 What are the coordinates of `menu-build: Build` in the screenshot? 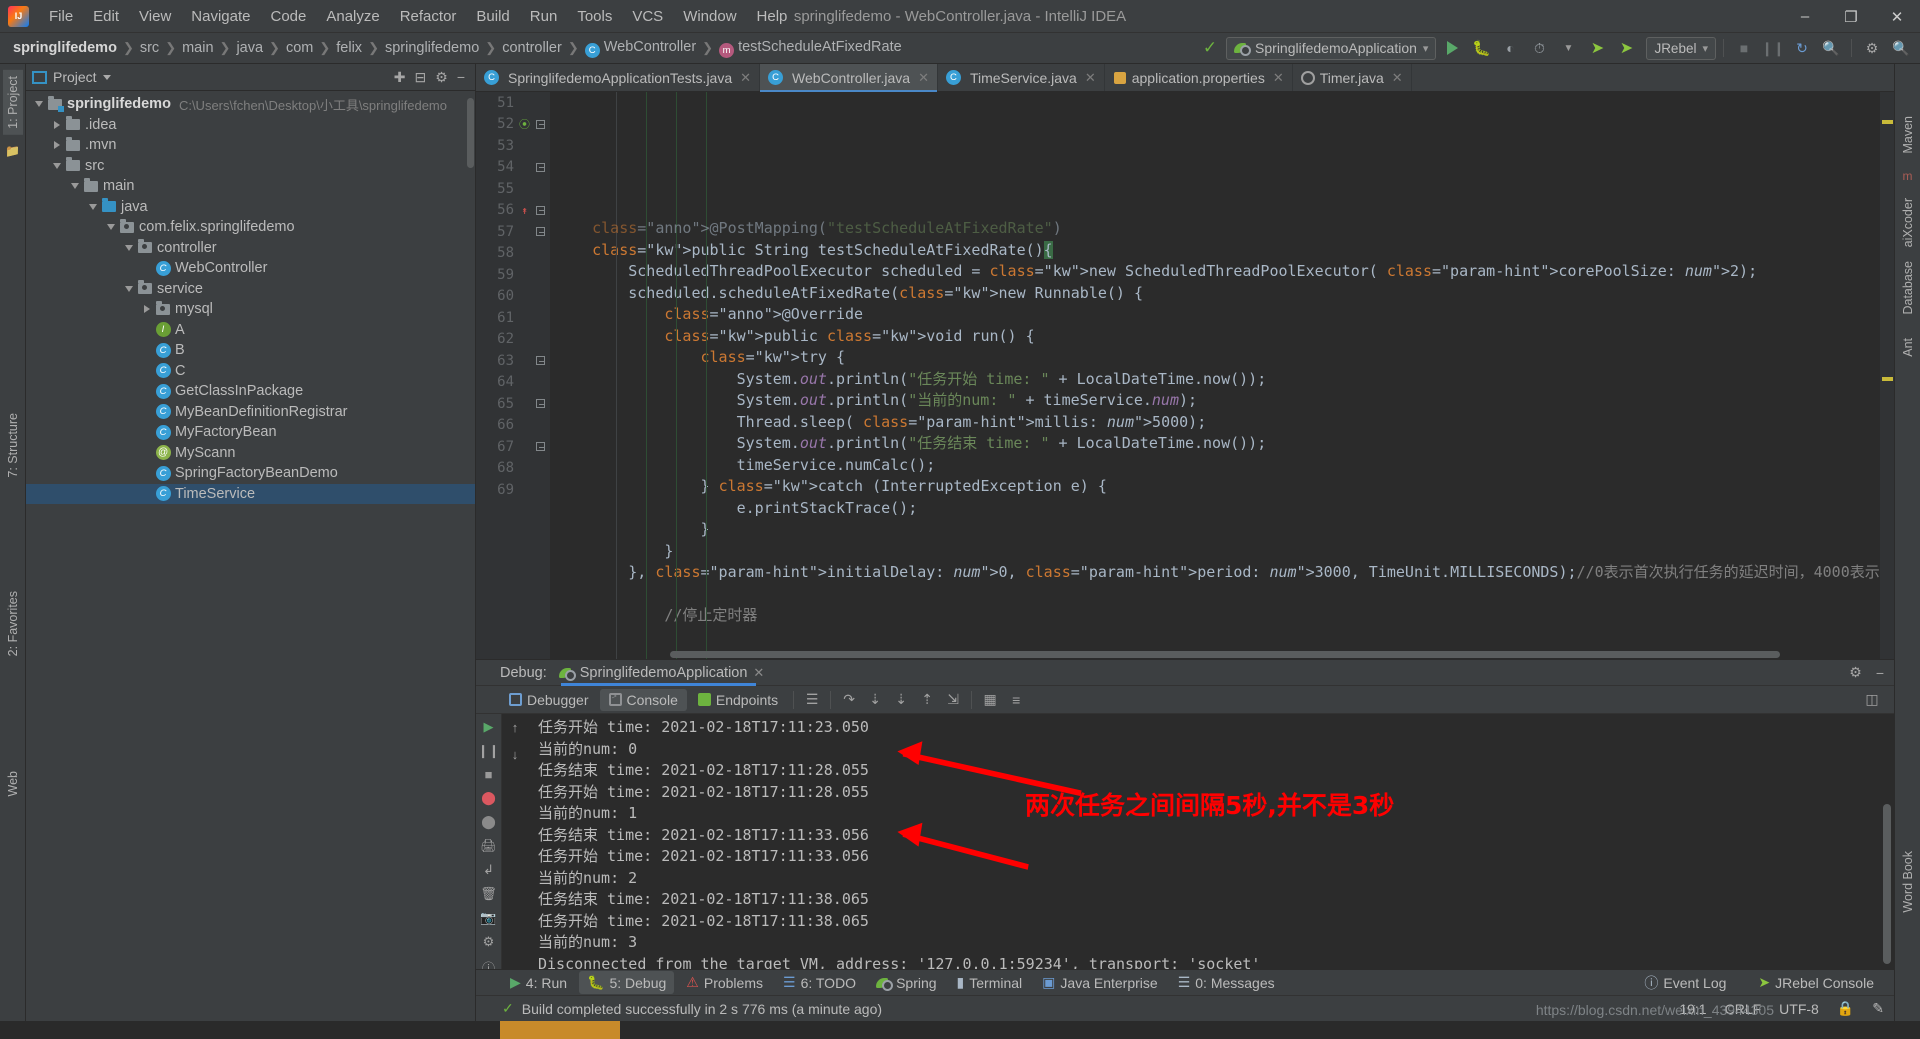 It's located at (492, 16).